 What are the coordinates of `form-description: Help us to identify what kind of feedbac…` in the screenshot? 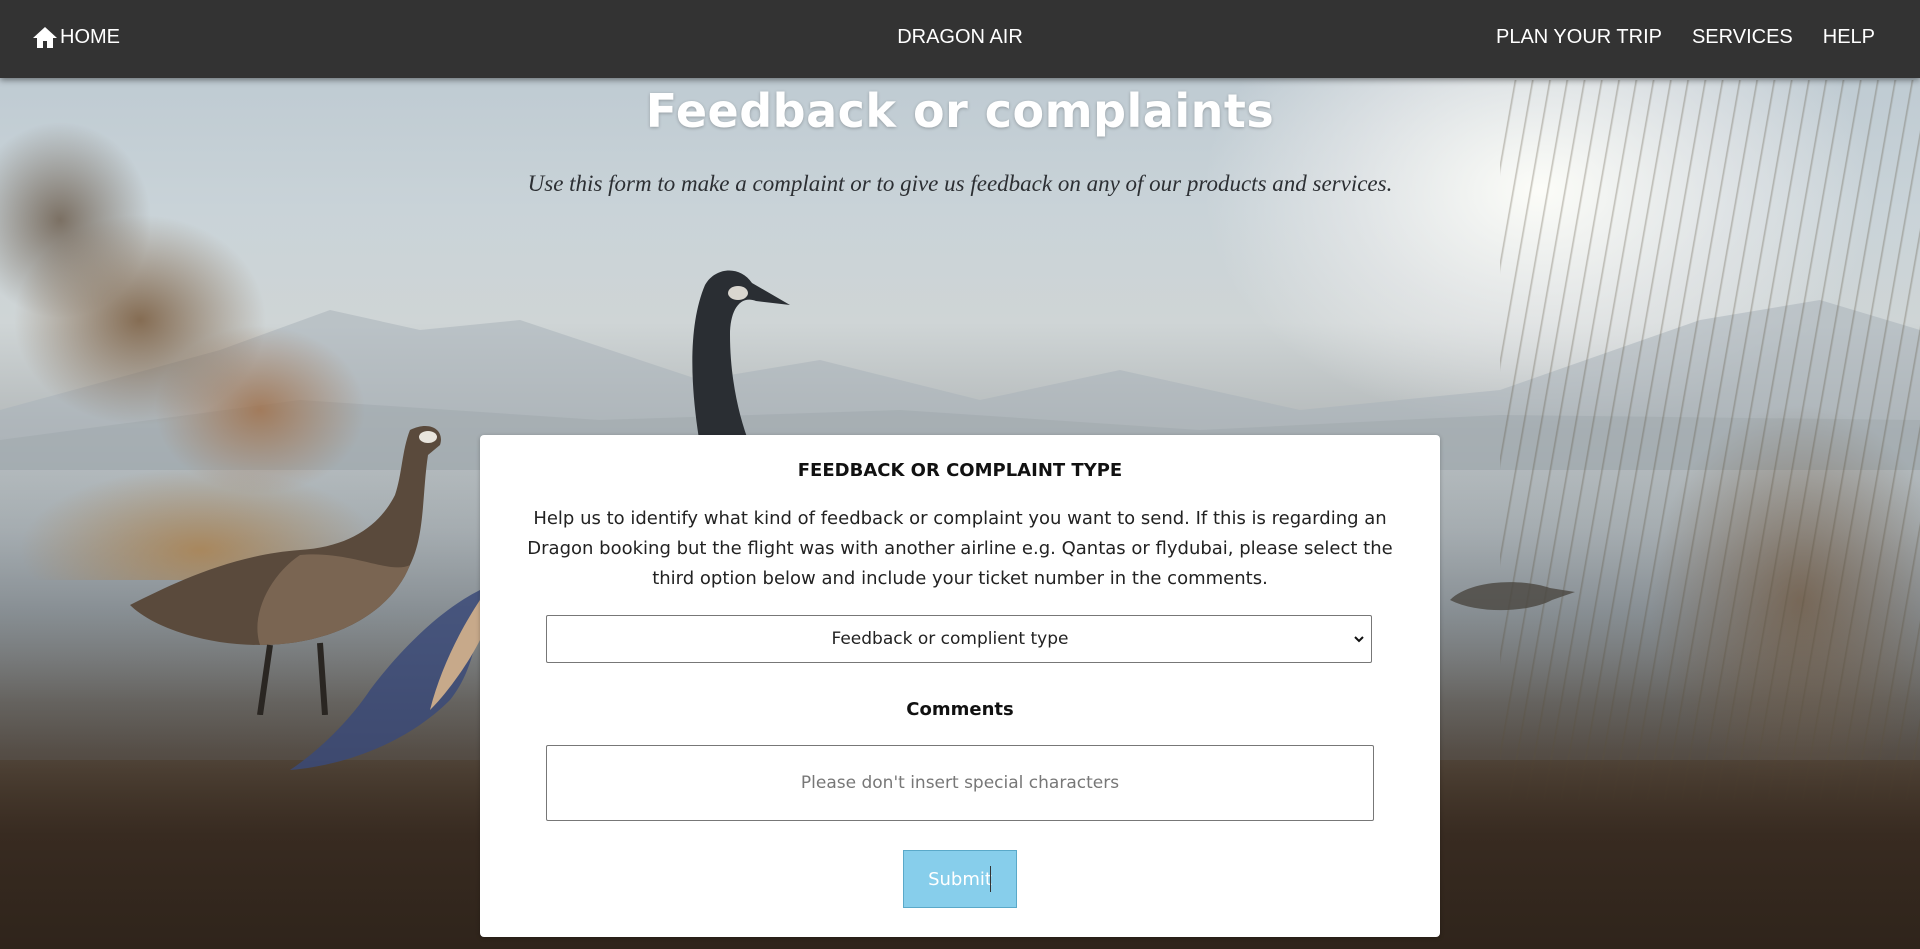 It's located at (960, 548).